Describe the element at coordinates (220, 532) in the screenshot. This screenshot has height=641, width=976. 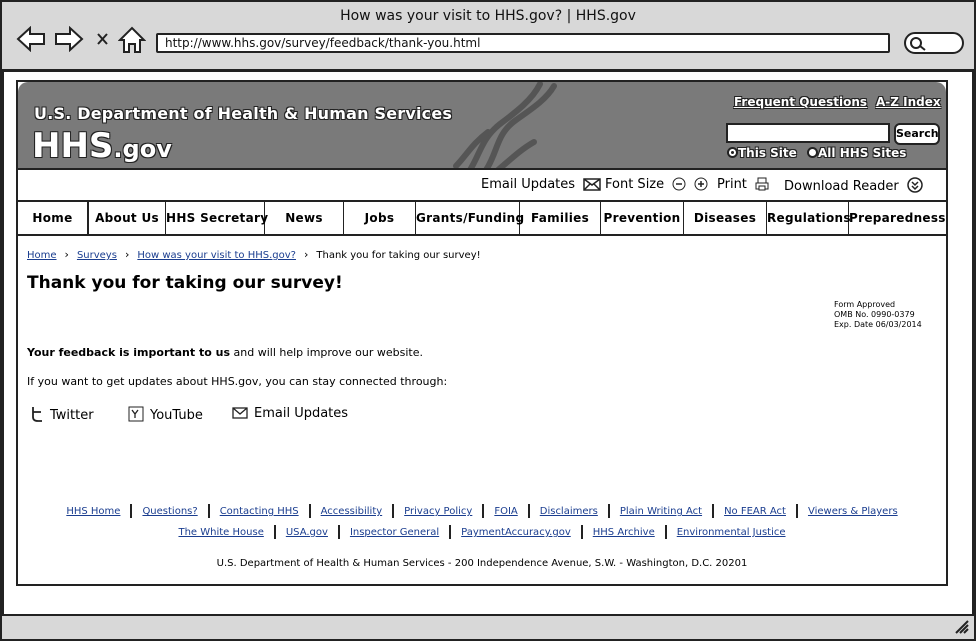
I see `footer-white-house: The White House` at that location.